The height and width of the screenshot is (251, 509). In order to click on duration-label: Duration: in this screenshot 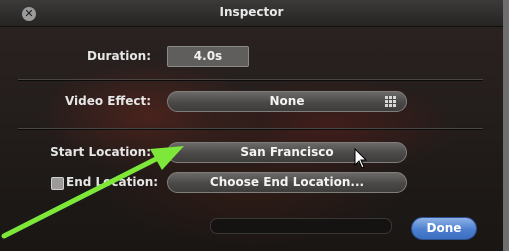, I will do `click(119, 56)`.